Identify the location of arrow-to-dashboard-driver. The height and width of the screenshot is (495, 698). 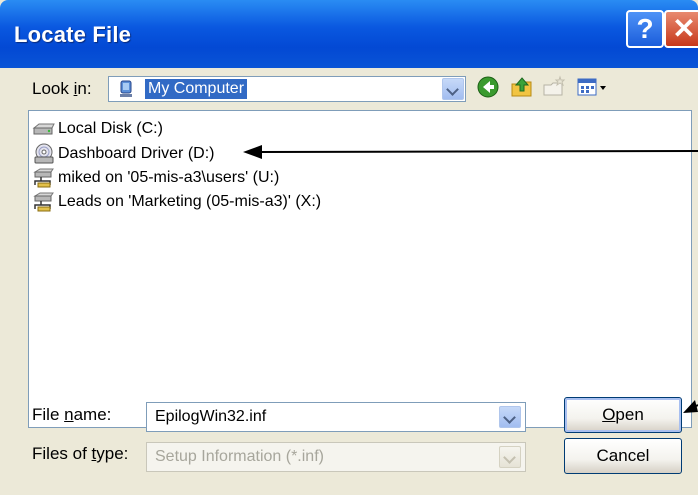
(470, 152).